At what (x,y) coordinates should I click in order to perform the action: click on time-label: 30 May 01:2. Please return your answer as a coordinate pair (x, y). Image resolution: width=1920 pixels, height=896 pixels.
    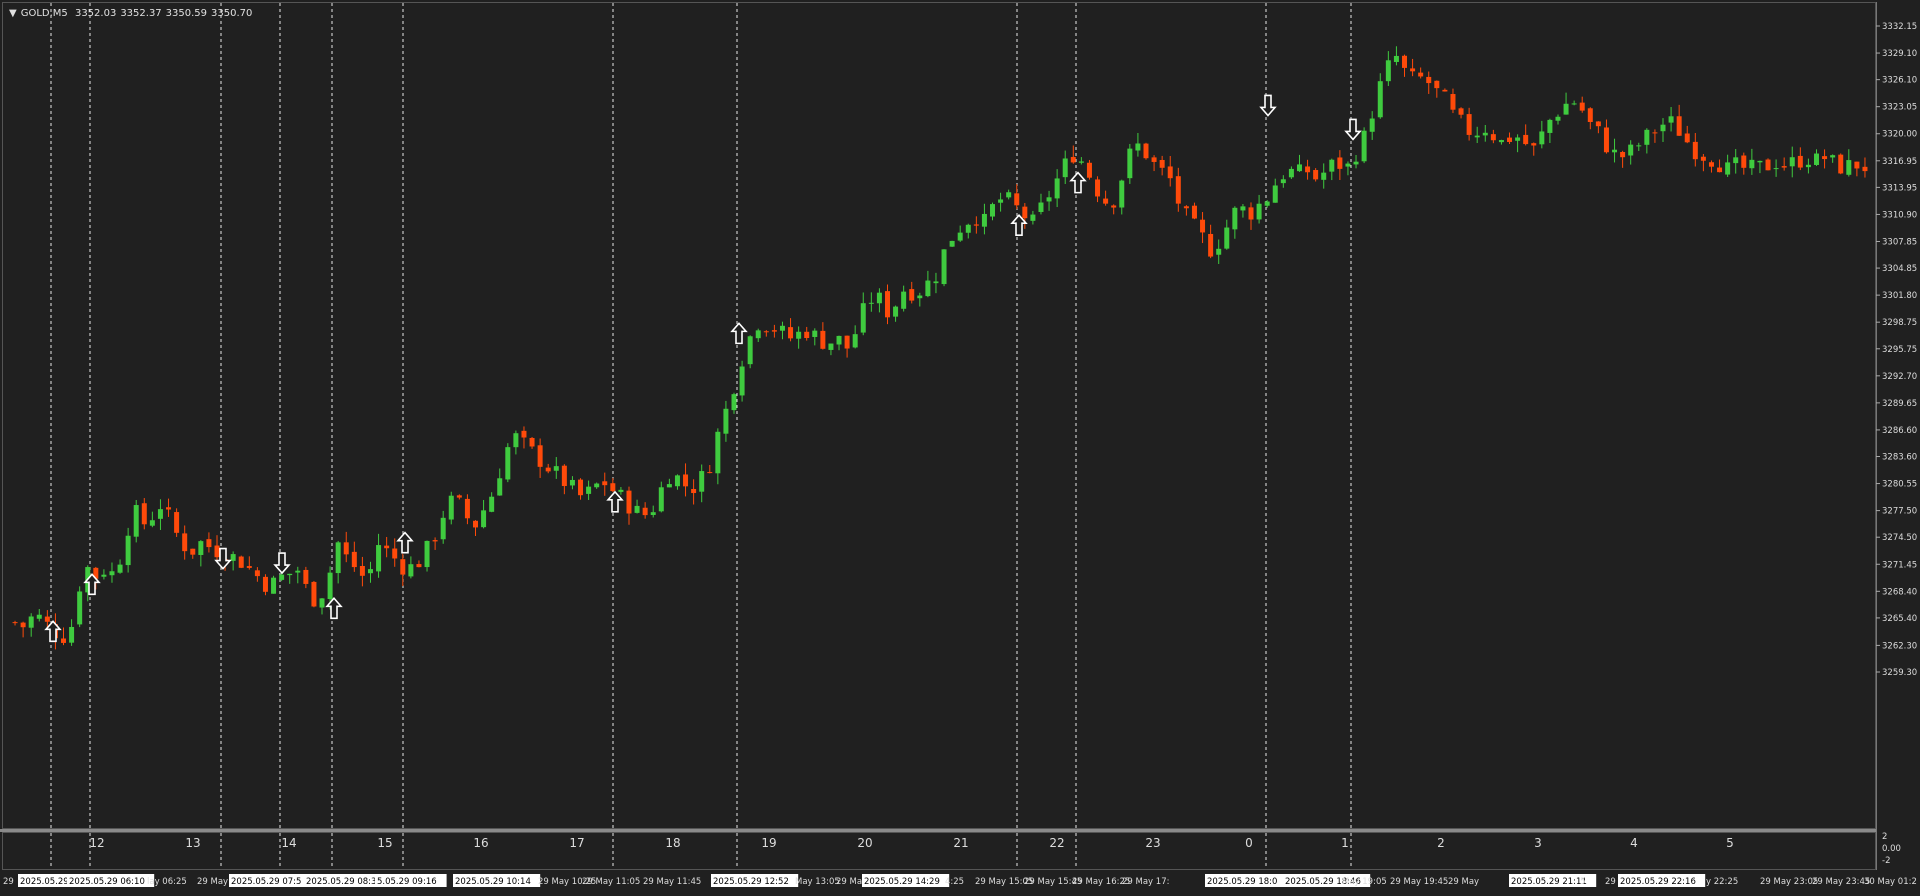
    Looking at the image, I should click on (1890, 882).